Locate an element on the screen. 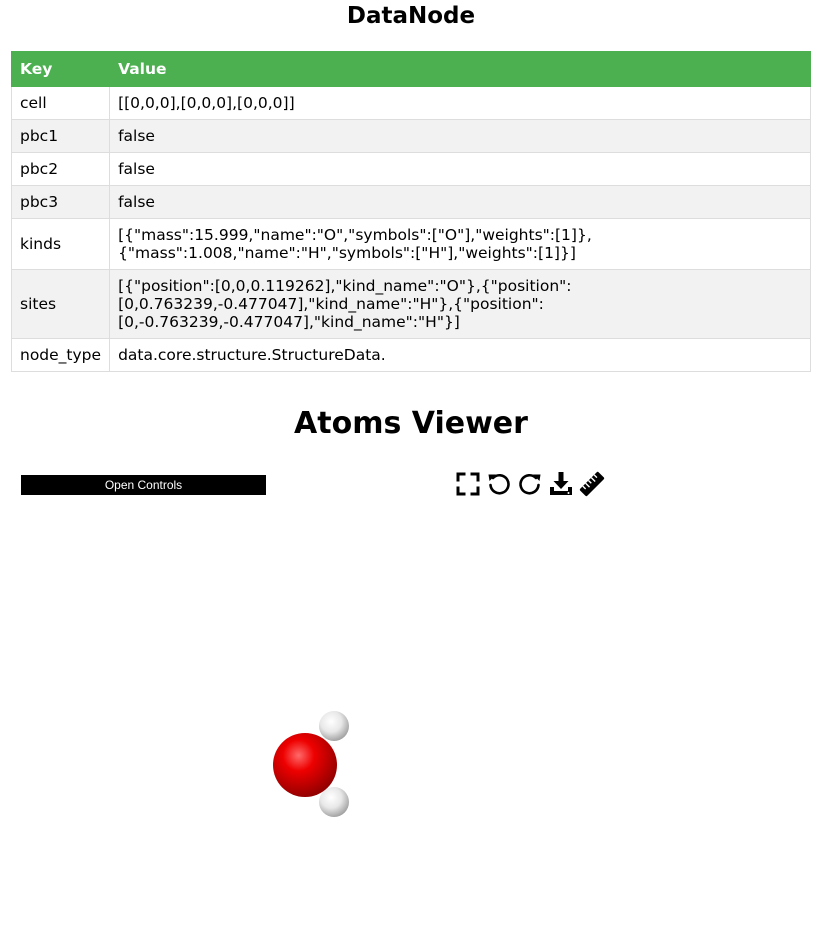 This screenshot has height=933, width=835. row-key: pbc2 is located at coordinates (60, 169).